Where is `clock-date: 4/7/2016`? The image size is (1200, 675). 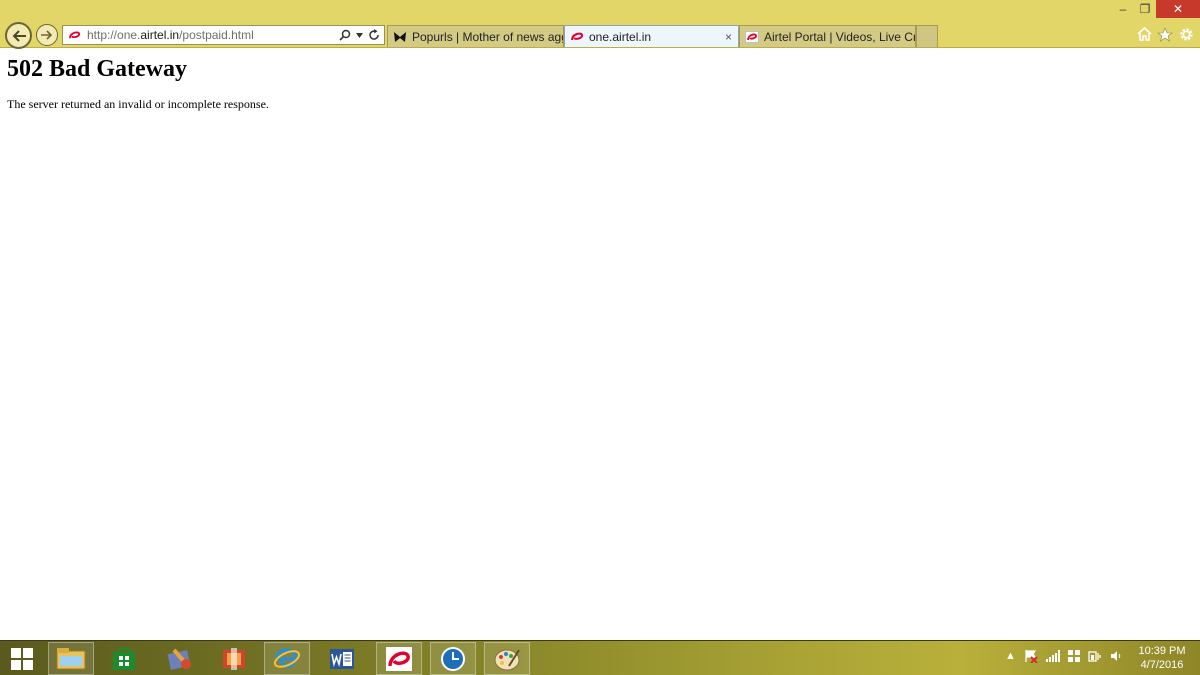
clock-date: 4/7/2016 is located at coordinates (1162, 665).